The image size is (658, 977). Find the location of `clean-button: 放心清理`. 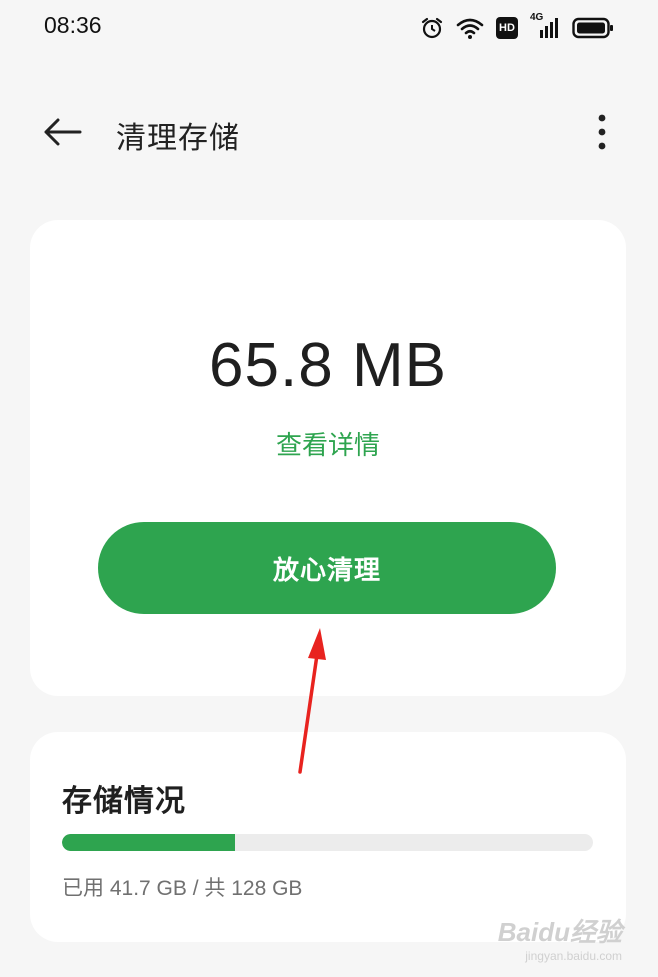

clean-button: 放心清理 is located at coordinates (327, 568).